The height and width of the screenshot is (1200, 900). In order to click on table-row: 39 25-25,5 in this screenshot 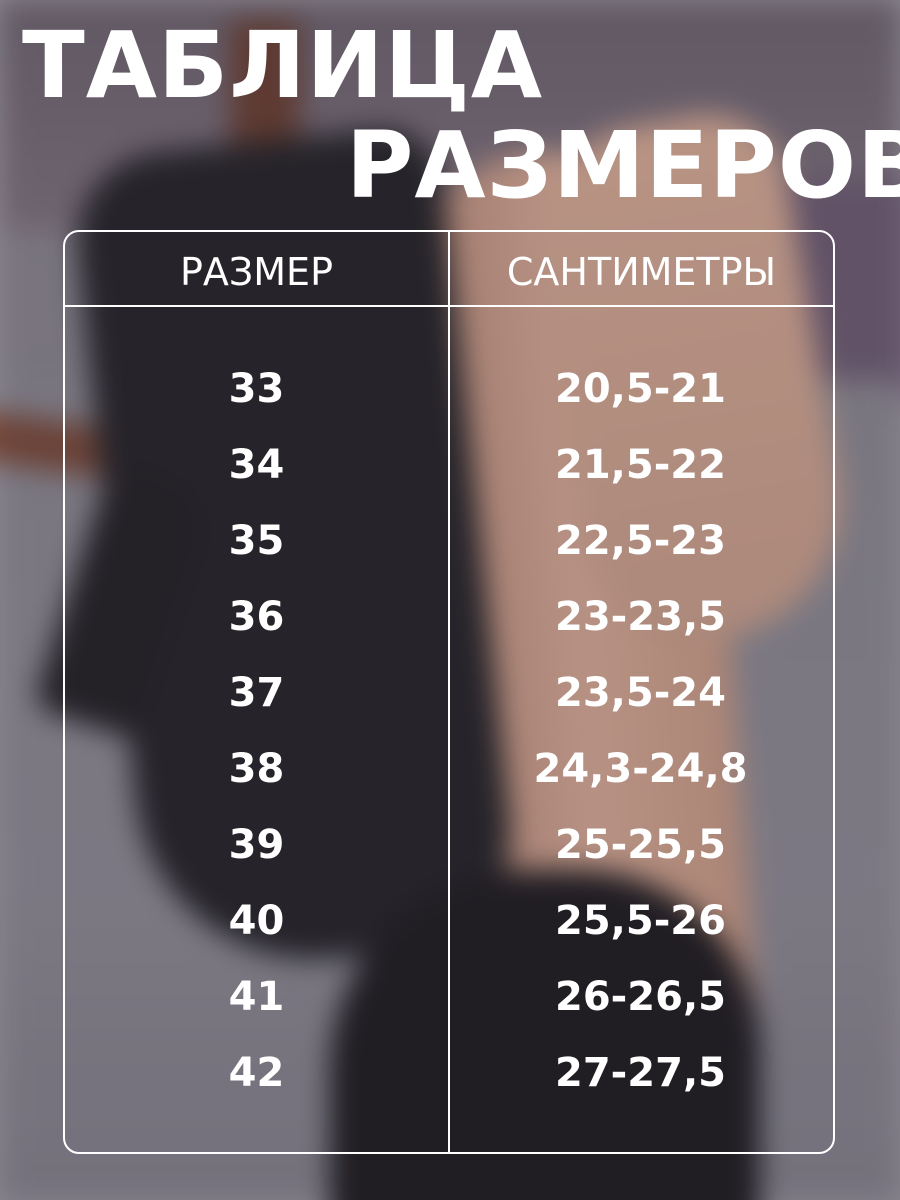, I will do `click(450, 845)`.